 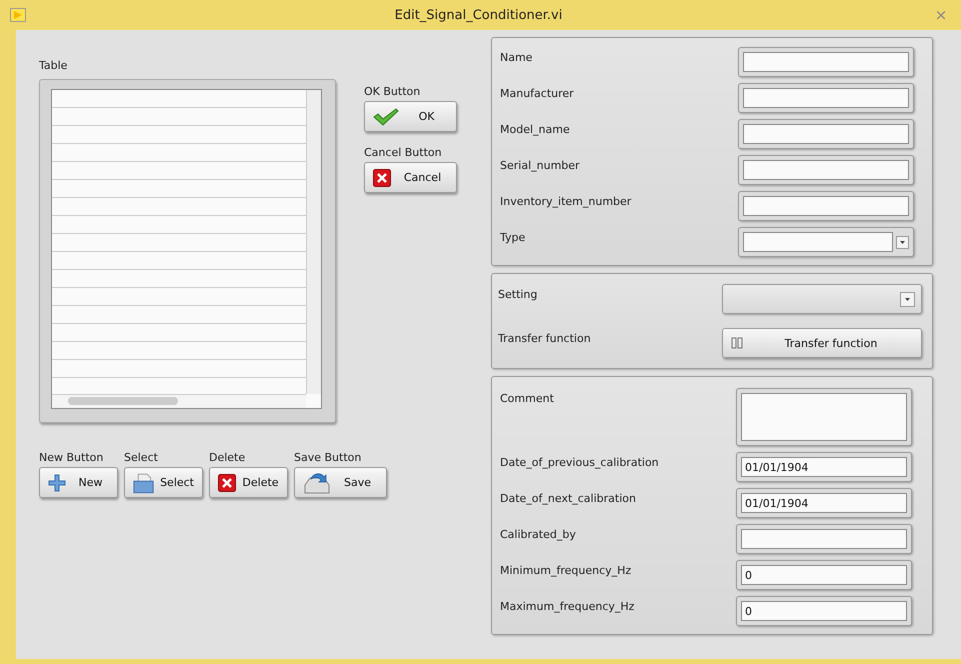 What do you see at coordinates (824, 417) in the screenshot?
I see `comment-field` at bounding box center [824, 417].